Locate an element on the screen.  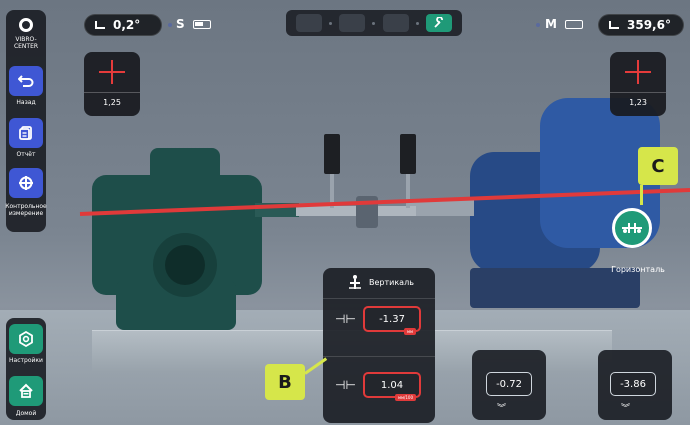
sensor-right is located at coordinates (408, 171).